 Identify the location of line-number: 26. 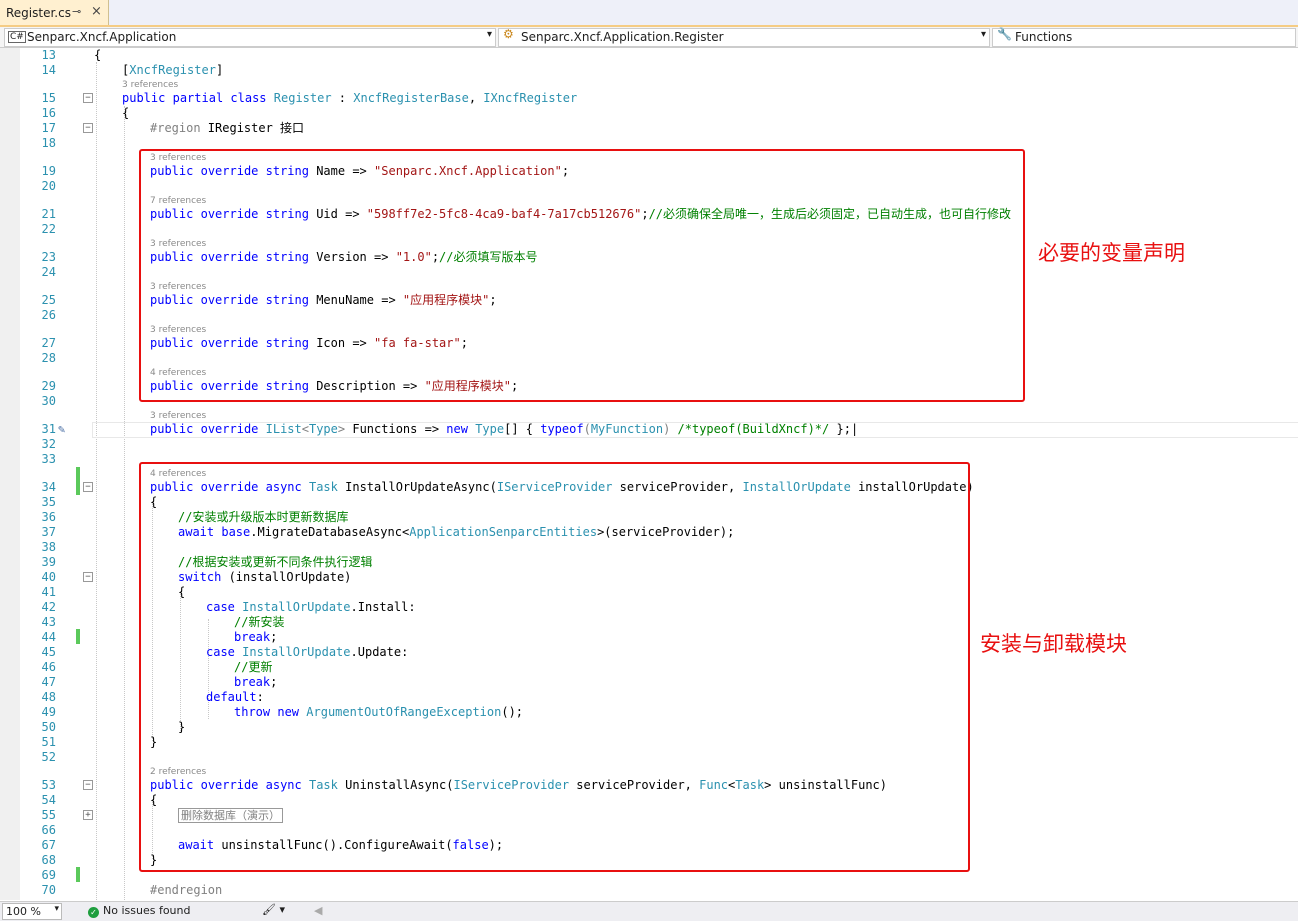
(48, 315).